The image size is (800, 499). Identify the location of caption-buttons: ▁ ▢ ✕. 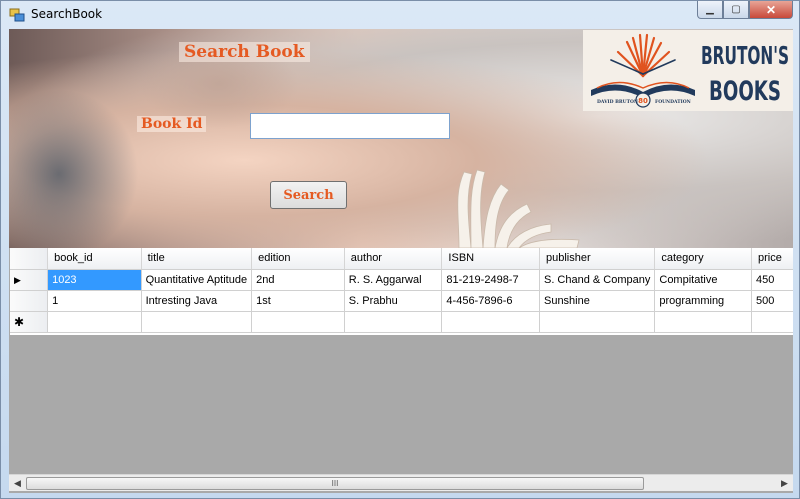
(745, 10).